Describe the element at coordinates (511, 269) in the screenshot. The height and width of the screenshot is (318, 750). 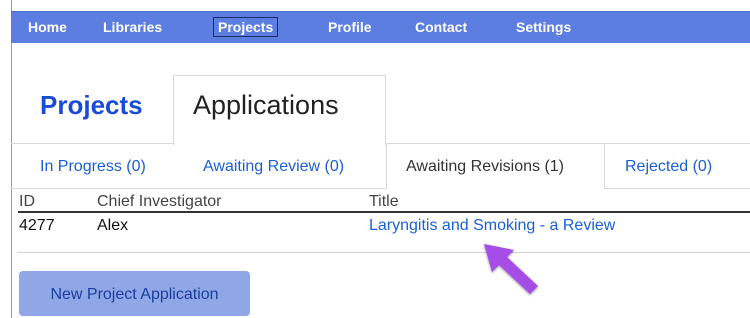
I see `arrow-pointer-icon` at that location.